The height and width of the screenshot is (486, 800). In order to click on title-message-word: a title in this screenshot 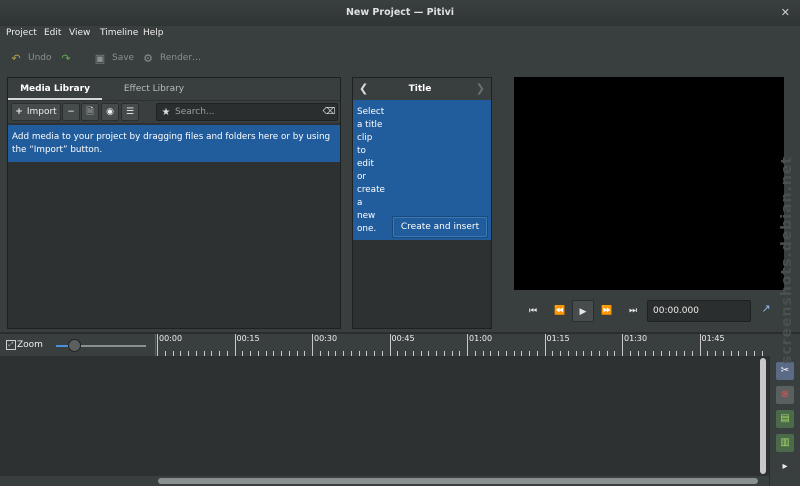, I will do `click(370, 125)`.